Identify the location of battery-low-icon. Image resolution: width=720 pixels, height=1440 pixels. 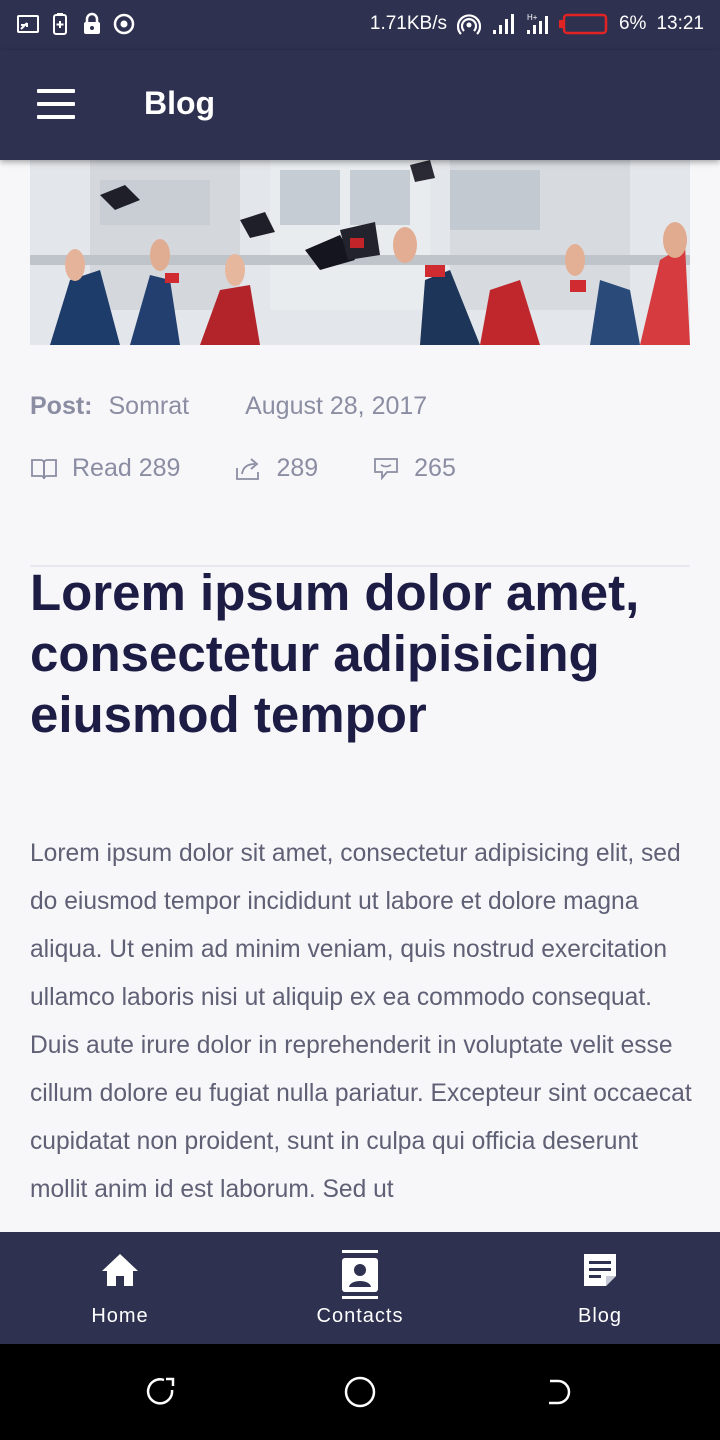
(583, 24).